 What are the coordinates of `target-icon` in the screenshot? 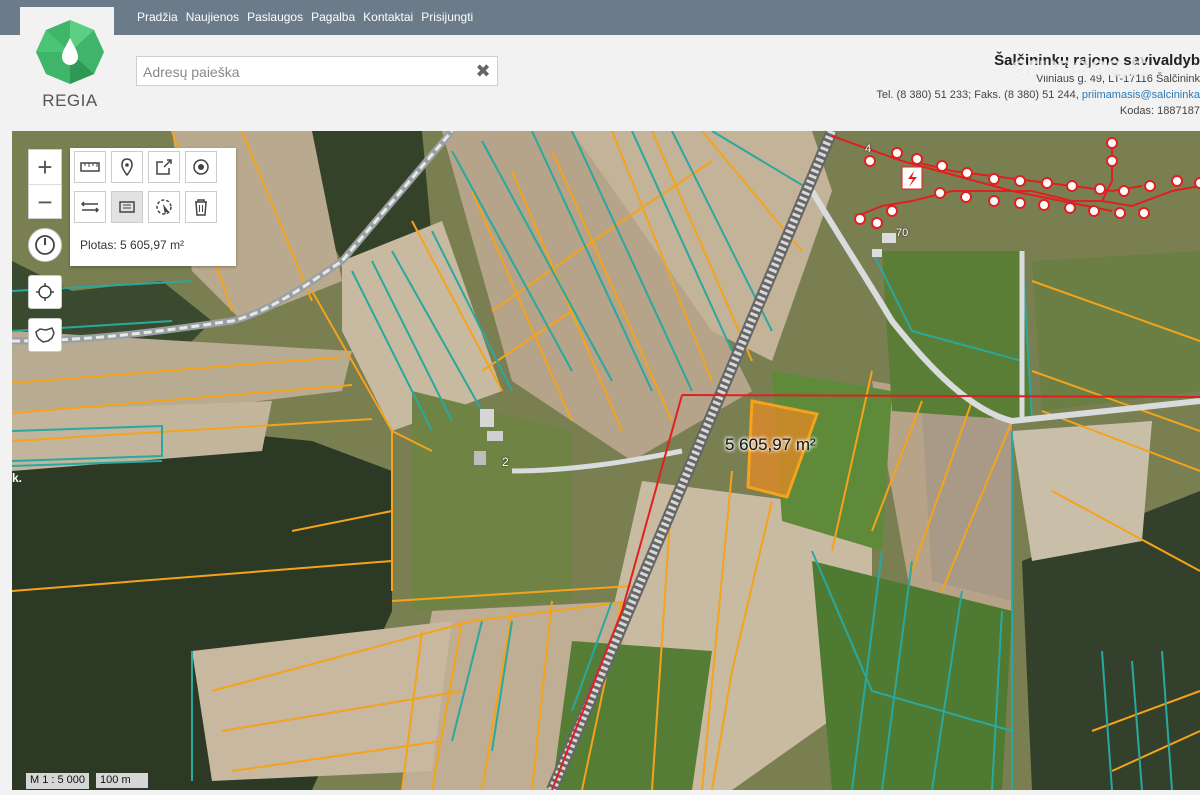 It's located at (201, 167).